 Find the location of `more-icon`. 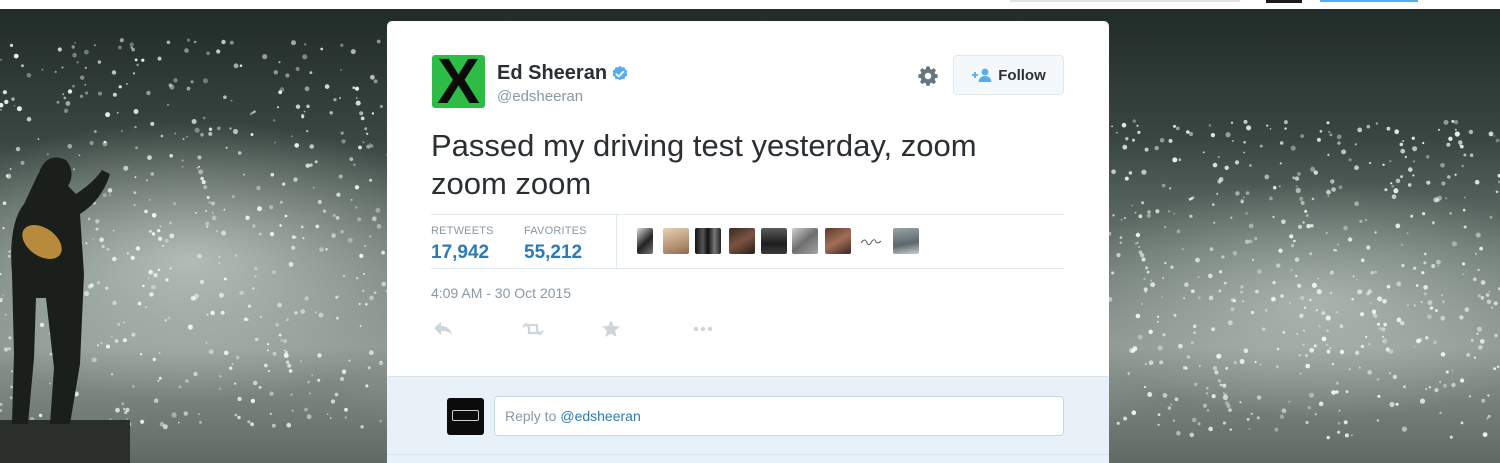

more-icon is located at coordinates (703, 329).